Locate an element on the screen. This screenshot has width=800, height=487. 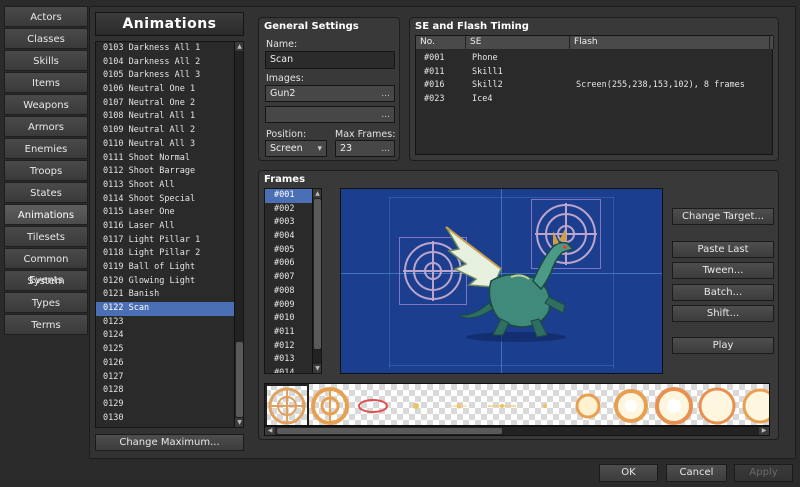
ok-button: OK is located at coordinates (628, 473).